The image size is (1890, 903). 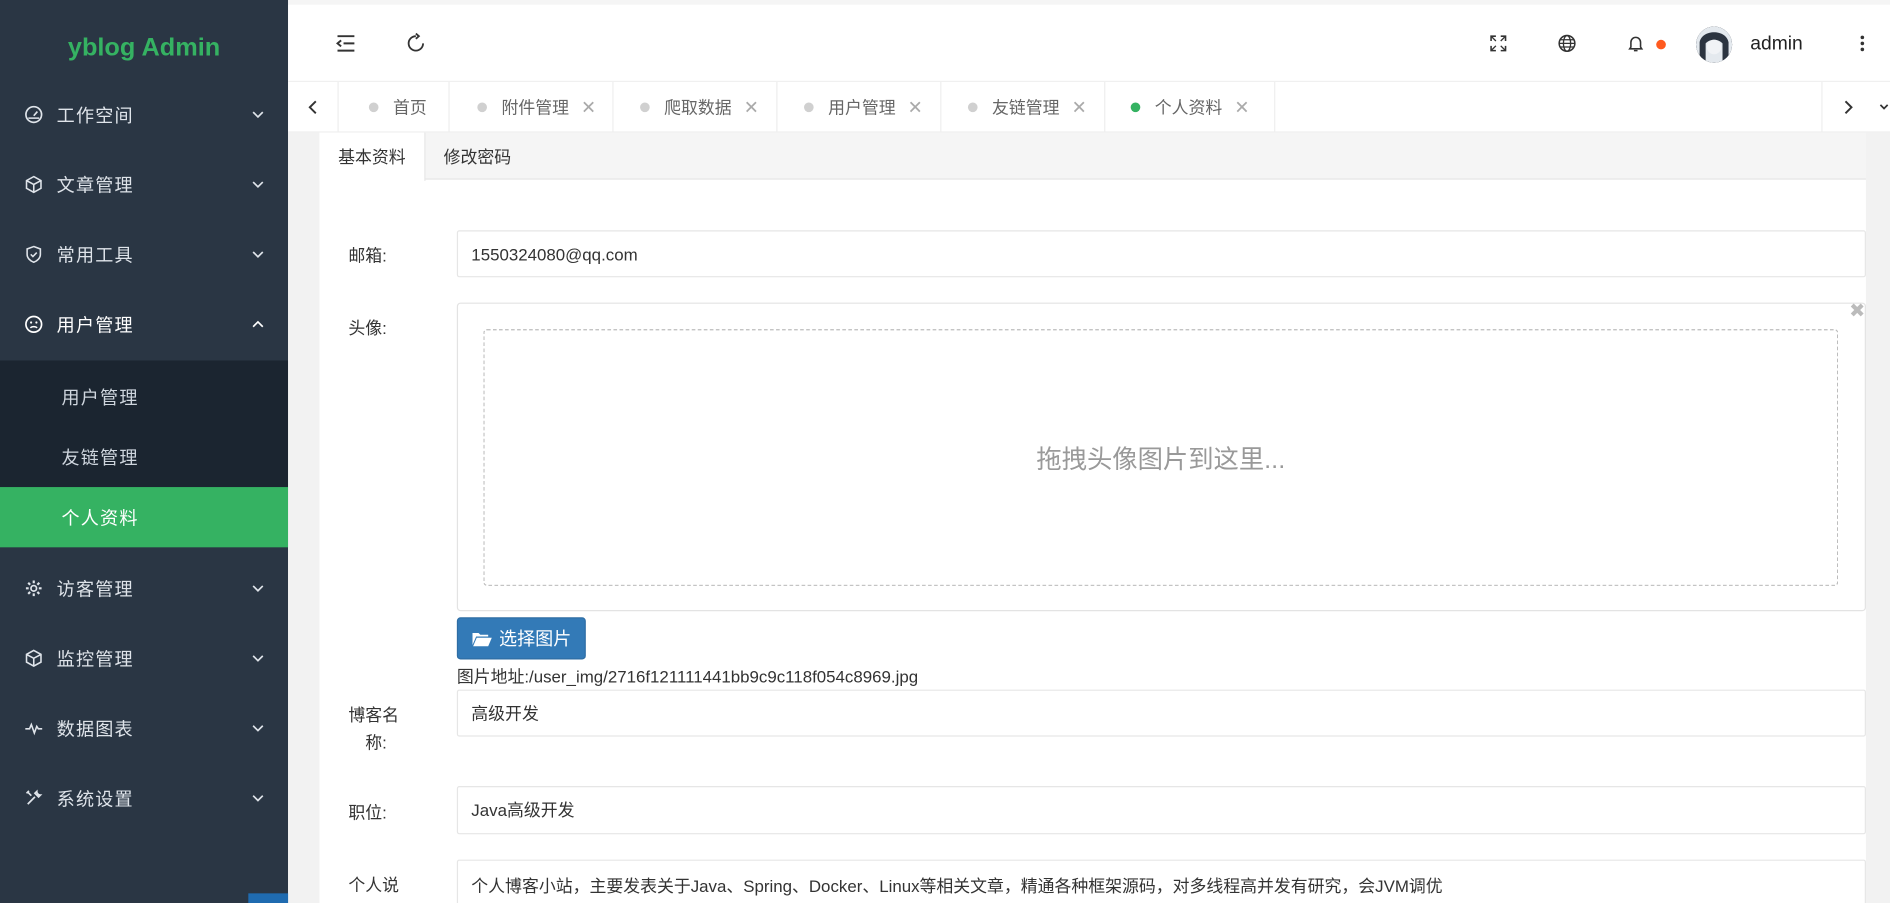 I want to click on tab-crawl-data: 爬取数据 ✕, so click(x=696, y=107).